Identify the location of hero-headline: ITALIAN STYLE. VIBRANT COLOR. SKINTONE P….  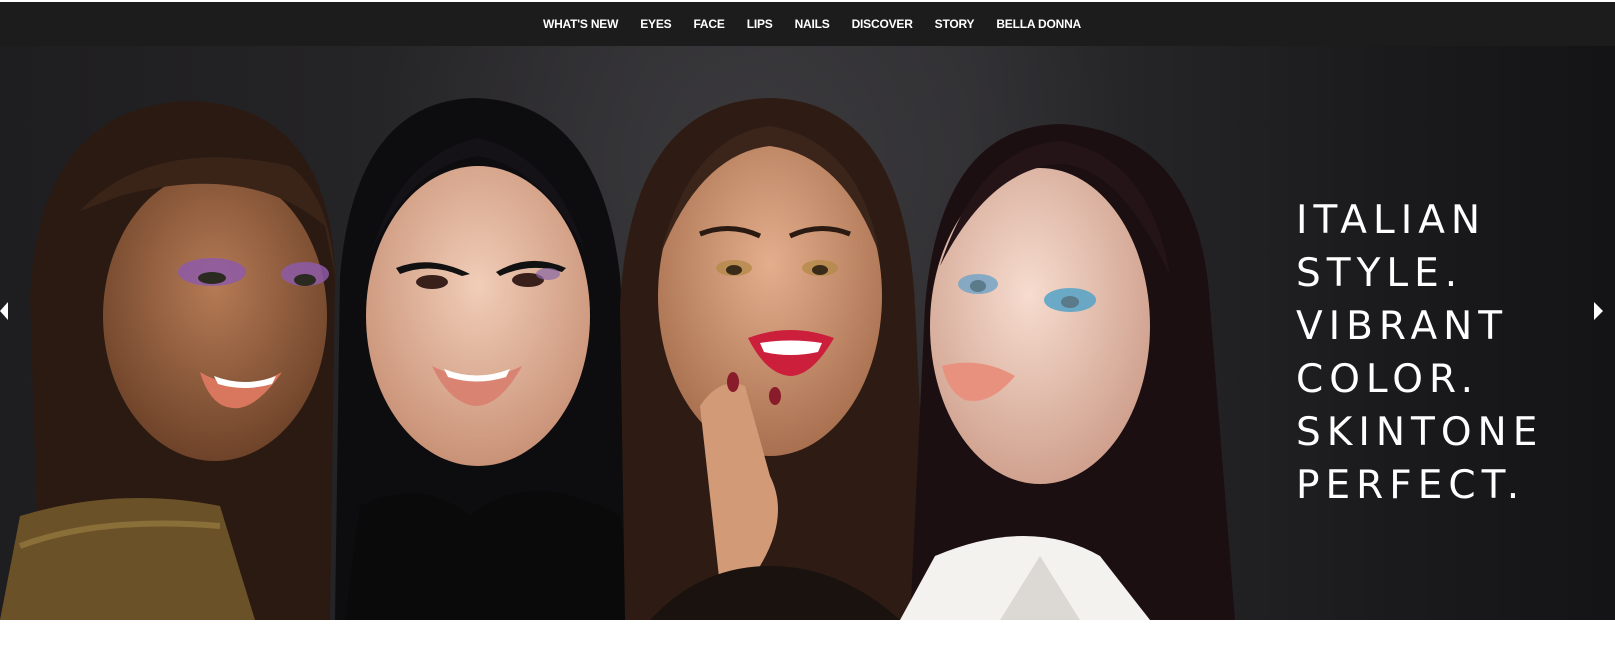
(1446, 353).